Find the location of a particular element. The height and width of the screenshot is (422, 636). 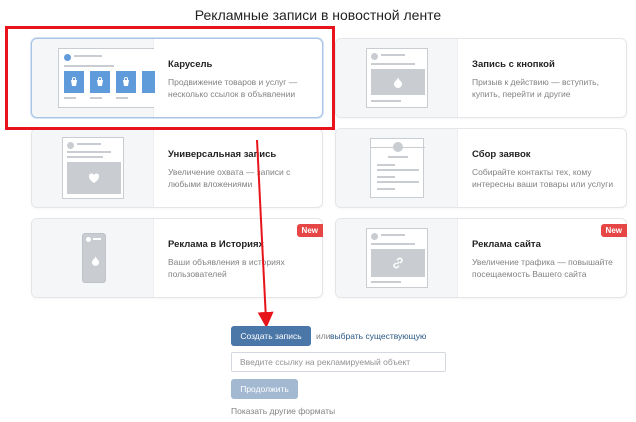

create-post-button: Создать запись is located at coordinates (271, 336).